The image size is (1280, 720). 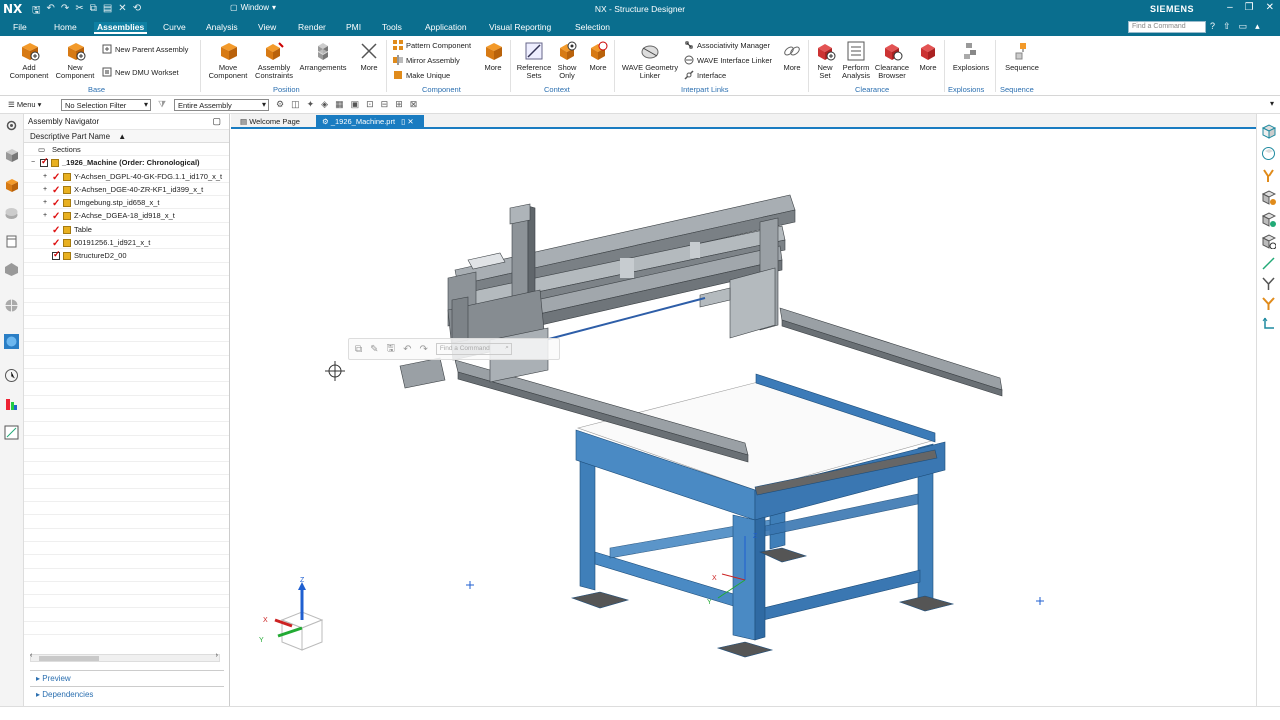 What do you see at coordinates (11, 375) in the screenshot?
I see `history-icon` at bounding box center [11, 375].